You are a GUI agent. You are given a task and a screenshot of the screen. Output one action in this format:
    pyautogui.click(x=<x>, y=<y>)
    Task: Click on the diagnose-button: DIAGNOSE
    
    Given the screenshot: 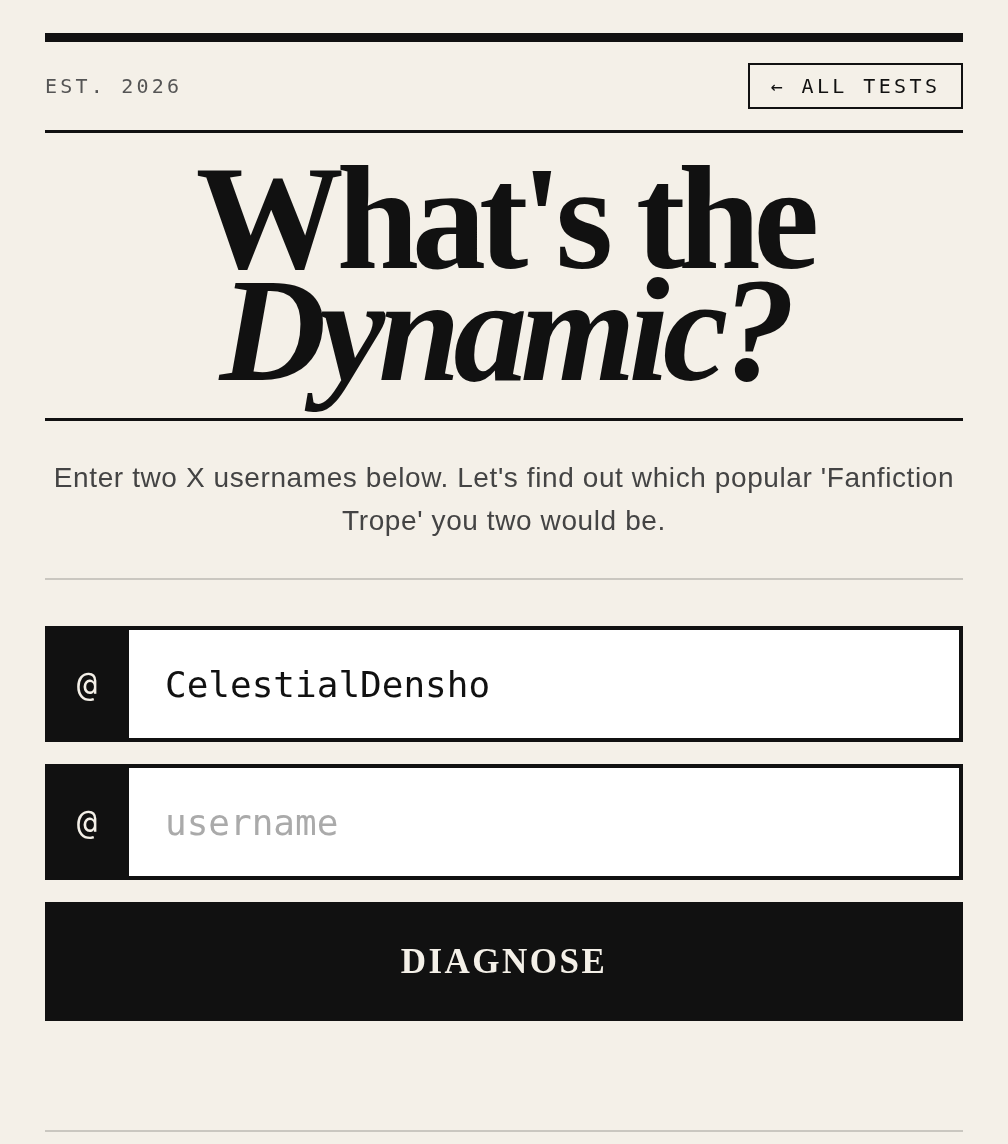 What is the action you would take?
    pyautogui.click(x=504, y=961)
    